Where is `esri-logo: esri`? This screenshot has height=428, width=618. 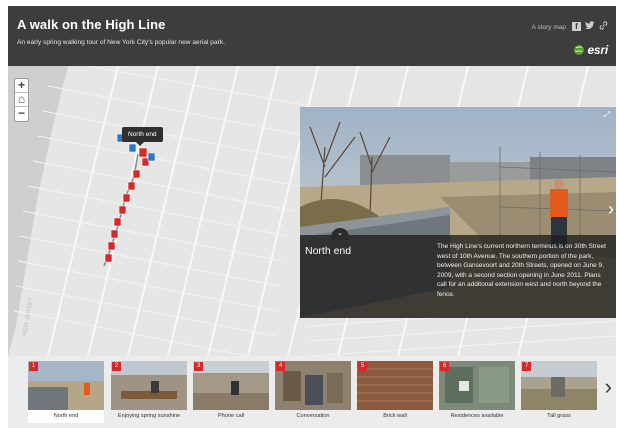
esri-logo: esri is located at coordinates (590, 50).